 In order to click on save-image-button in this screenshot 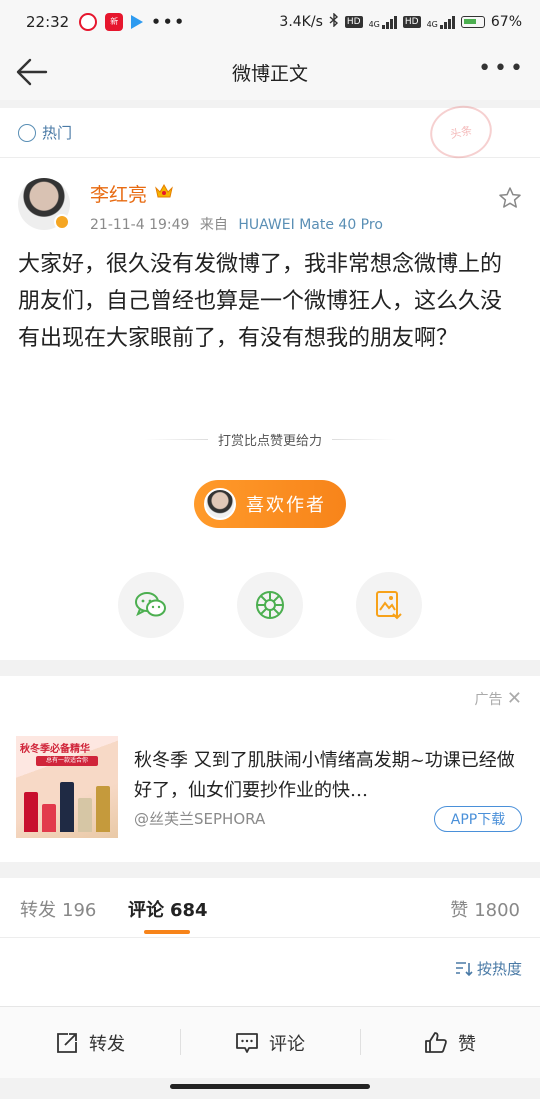, I will do `click(389, 605)`.